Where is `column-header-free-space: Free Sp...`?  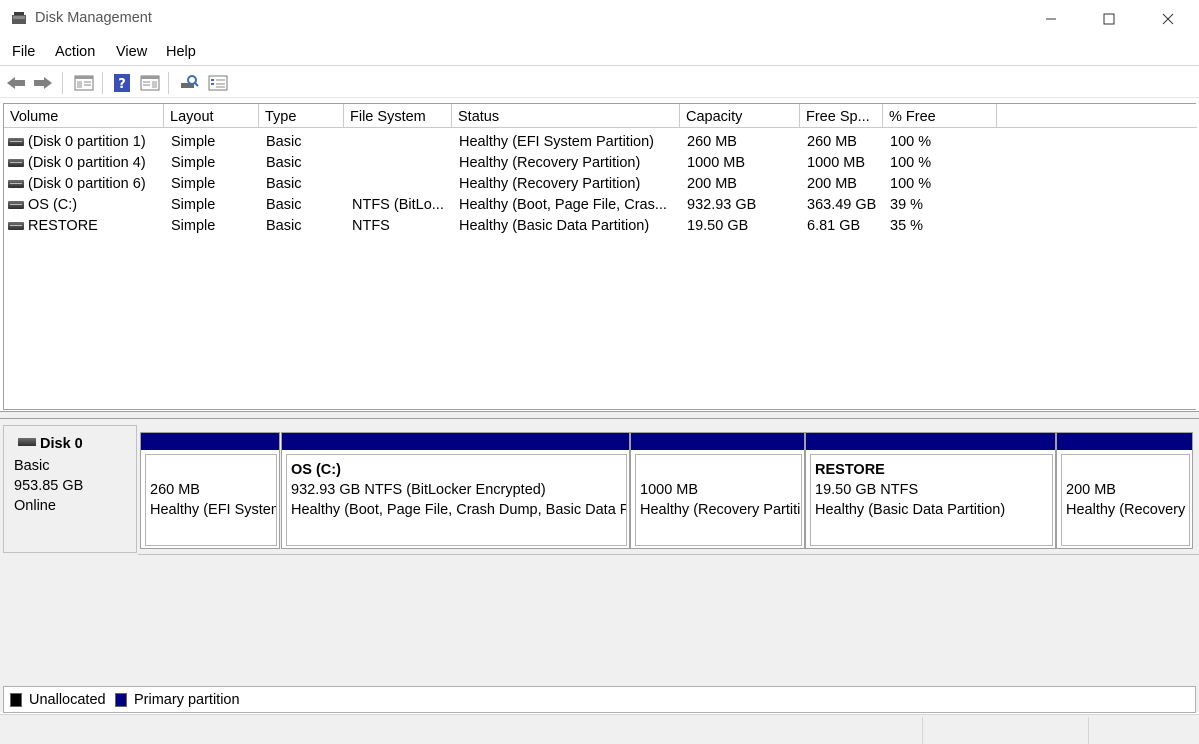
column-header-free-space: Free Sp... is located at coordinates (841, 116).